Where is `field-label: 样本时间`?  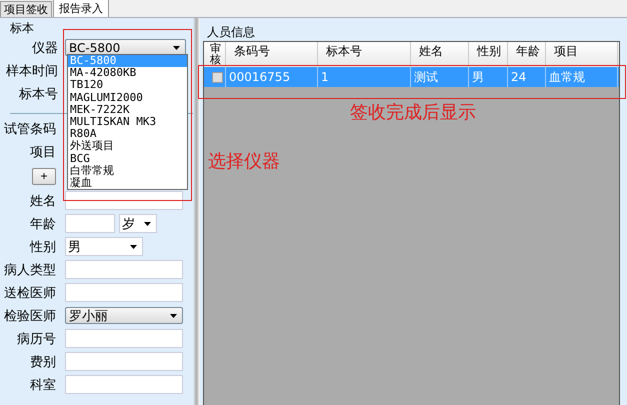 field-label: 样本时间 is located at coordinates (31, 71).